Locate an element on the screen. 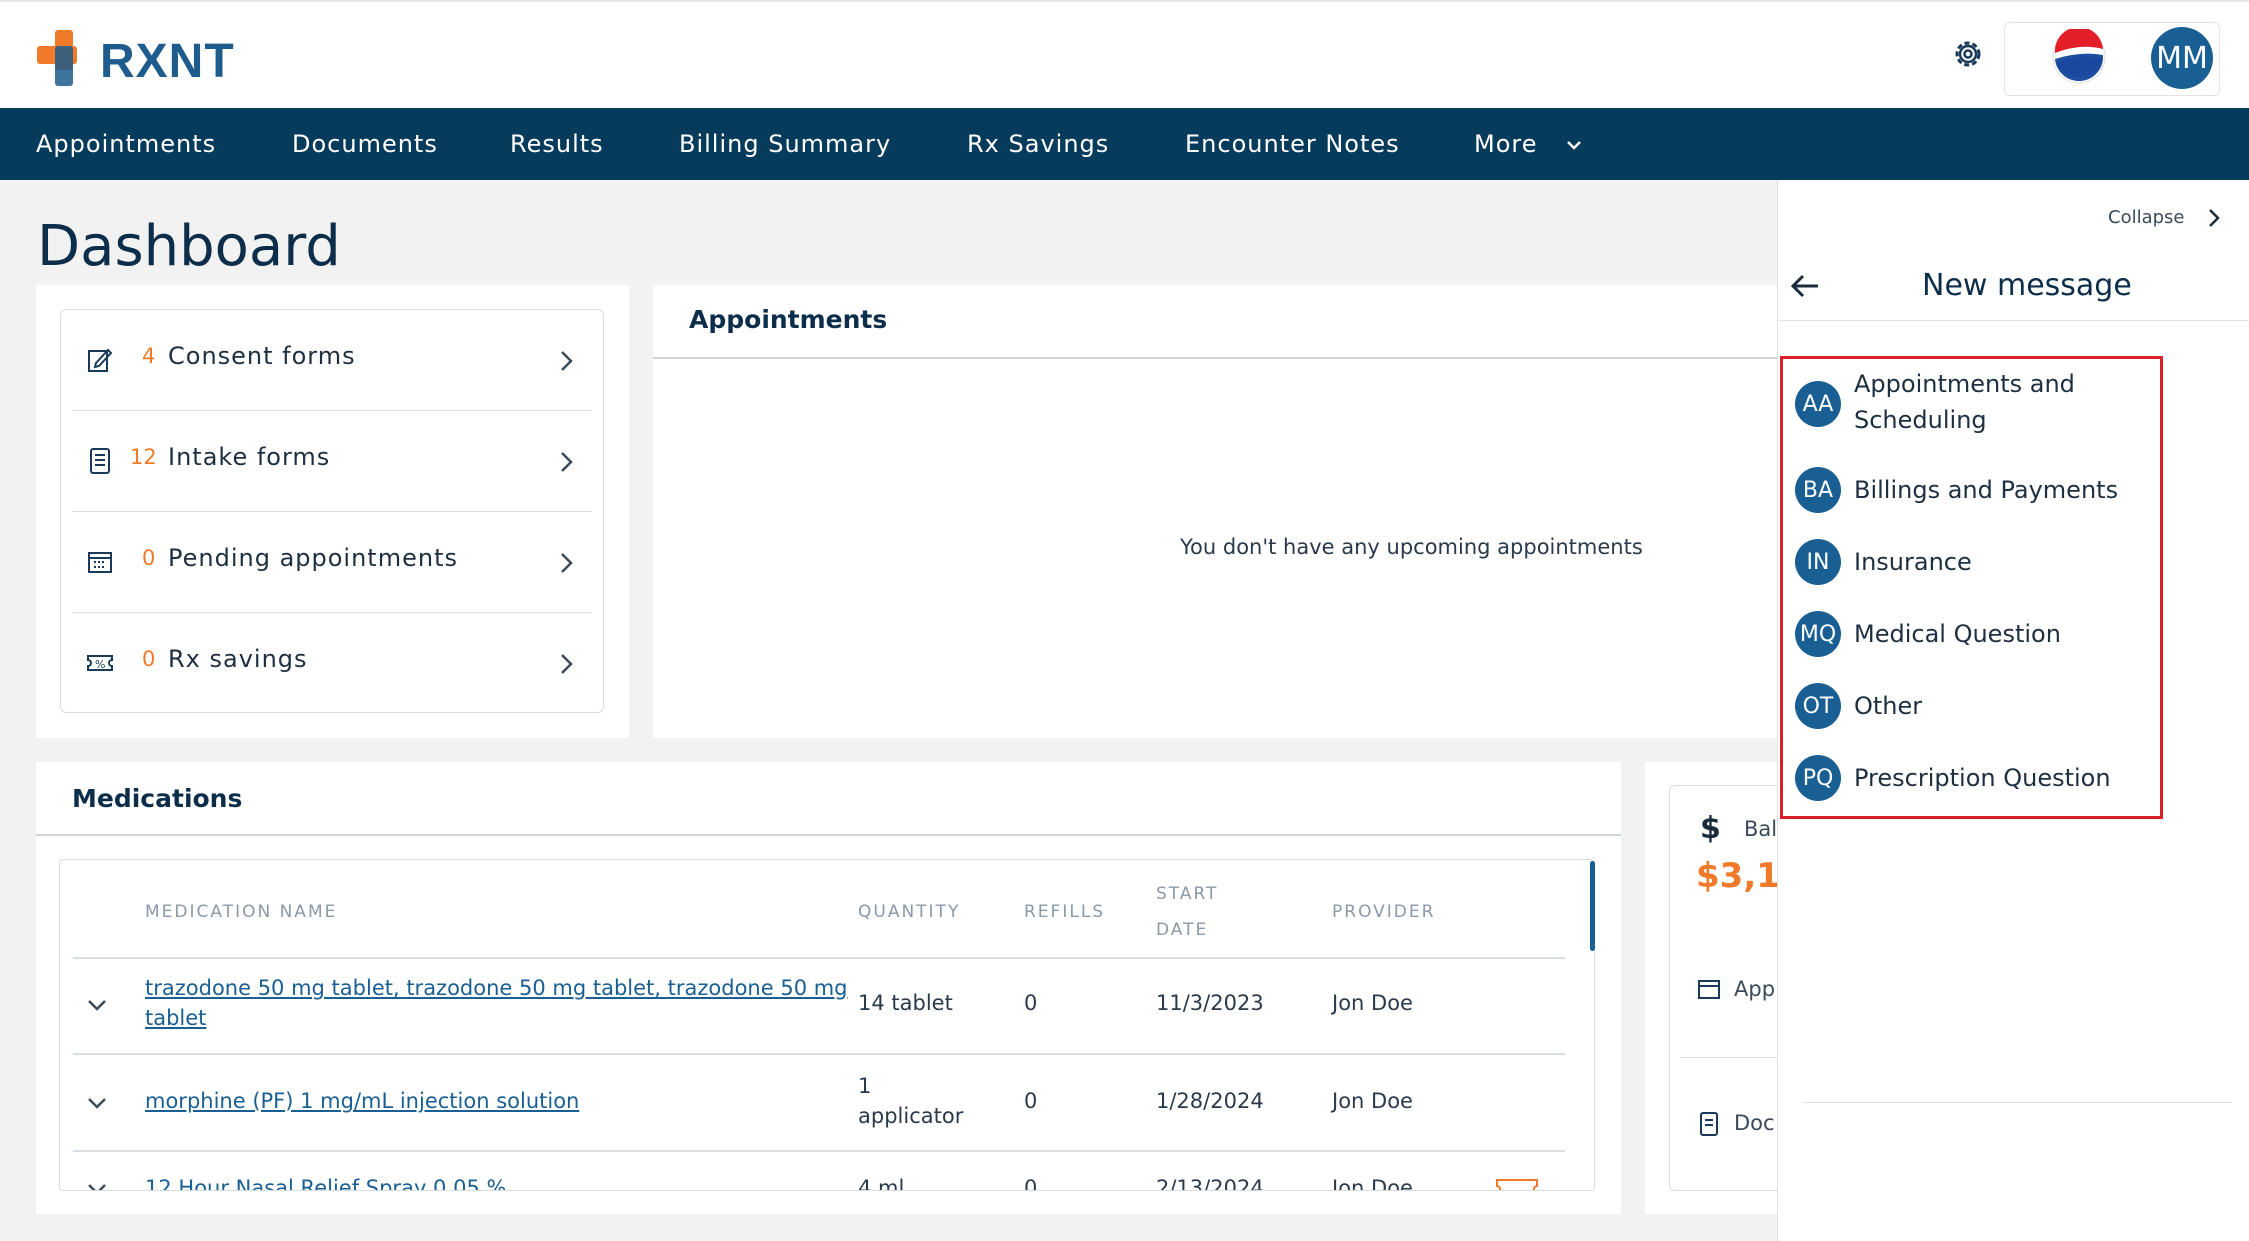 The width and height of the screenshot is (2249, 1241). panel-bottom-divider is located at coordinates (2017, 1102).